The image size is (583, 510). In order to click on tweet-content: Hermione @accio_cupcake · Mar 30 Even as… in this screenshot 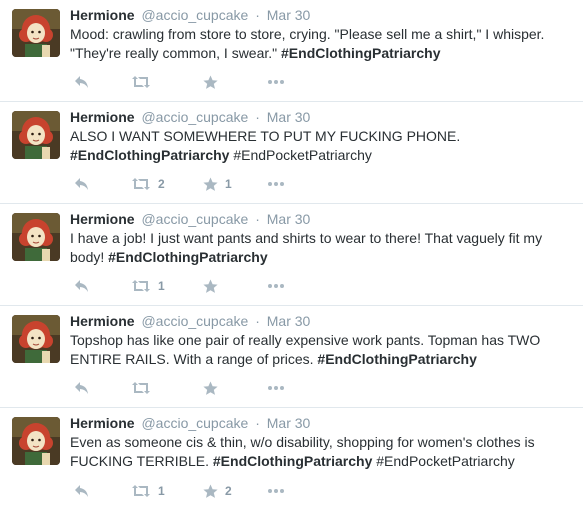, I will do `click(322, 442)`.